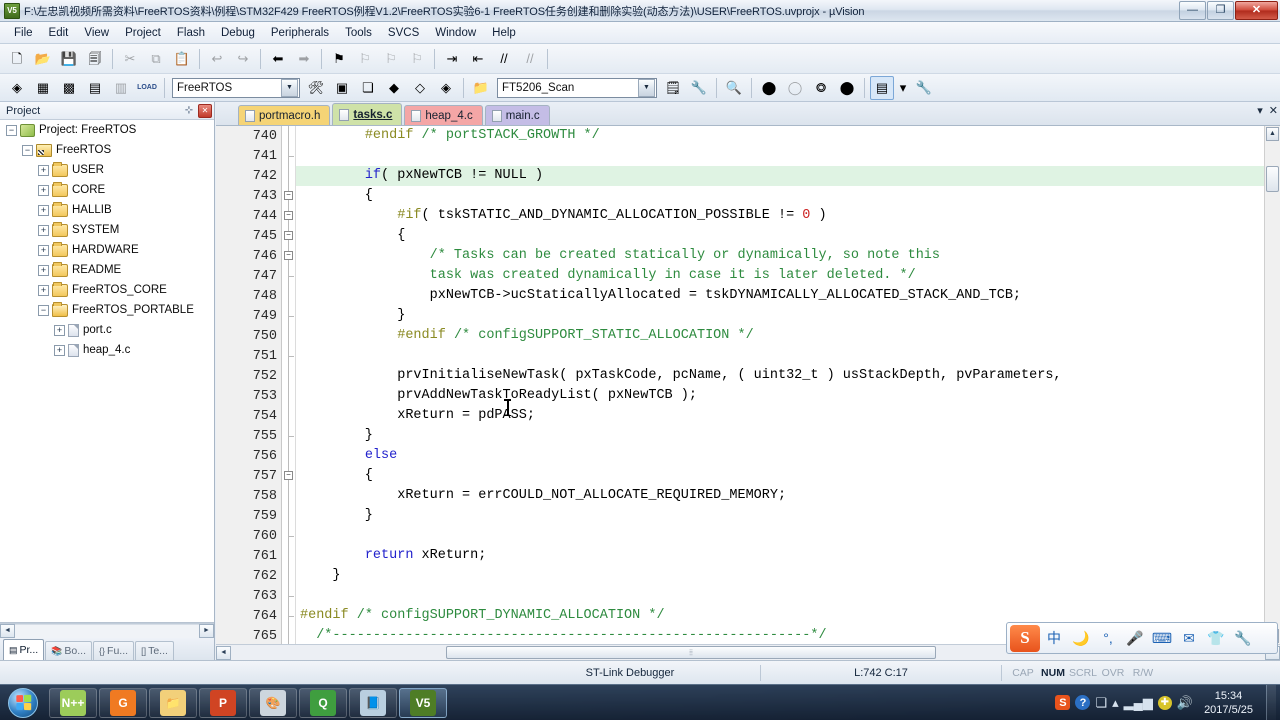 This screenshot has height=720, width=1280. I want to click on tree-node-group-hardware: + HARDWARE, so click(107, 250).